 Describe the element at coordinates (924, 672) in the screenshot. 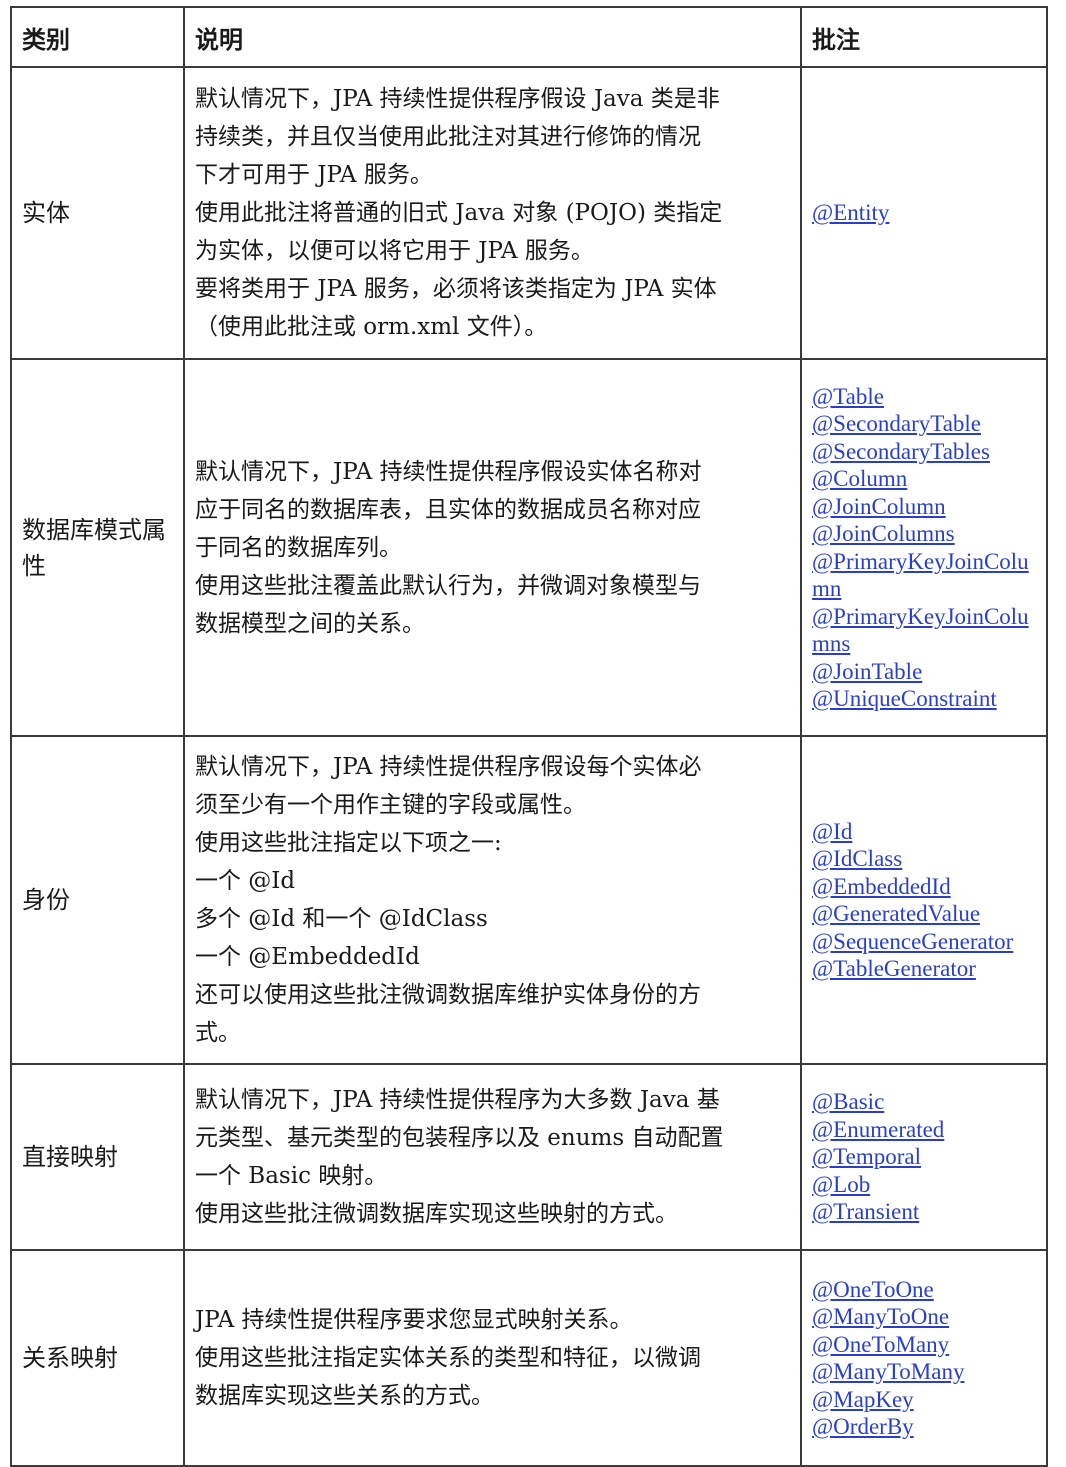

I see `annotation-link: @JoinTable` at that location.